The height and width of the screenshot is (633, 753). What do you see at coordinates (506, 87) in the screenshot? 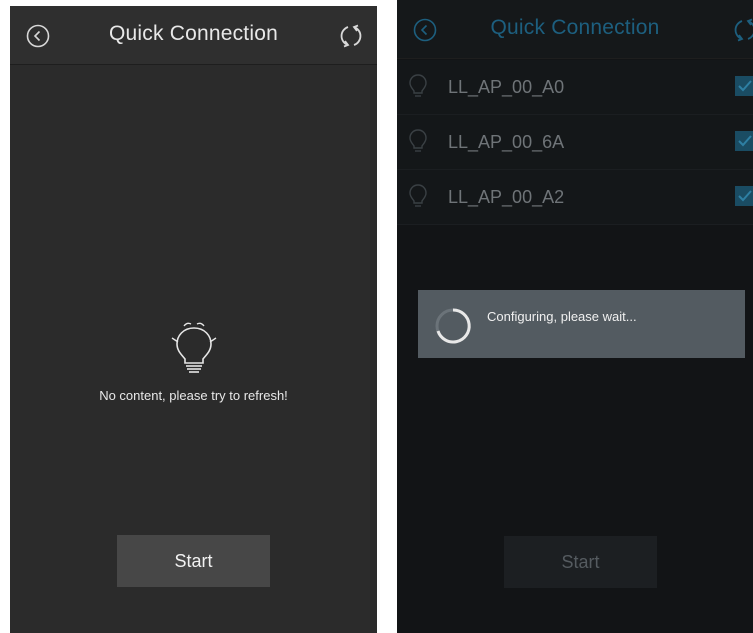
I see `device-name: LL_AP_00_A0` at bounding box center [506, 87].